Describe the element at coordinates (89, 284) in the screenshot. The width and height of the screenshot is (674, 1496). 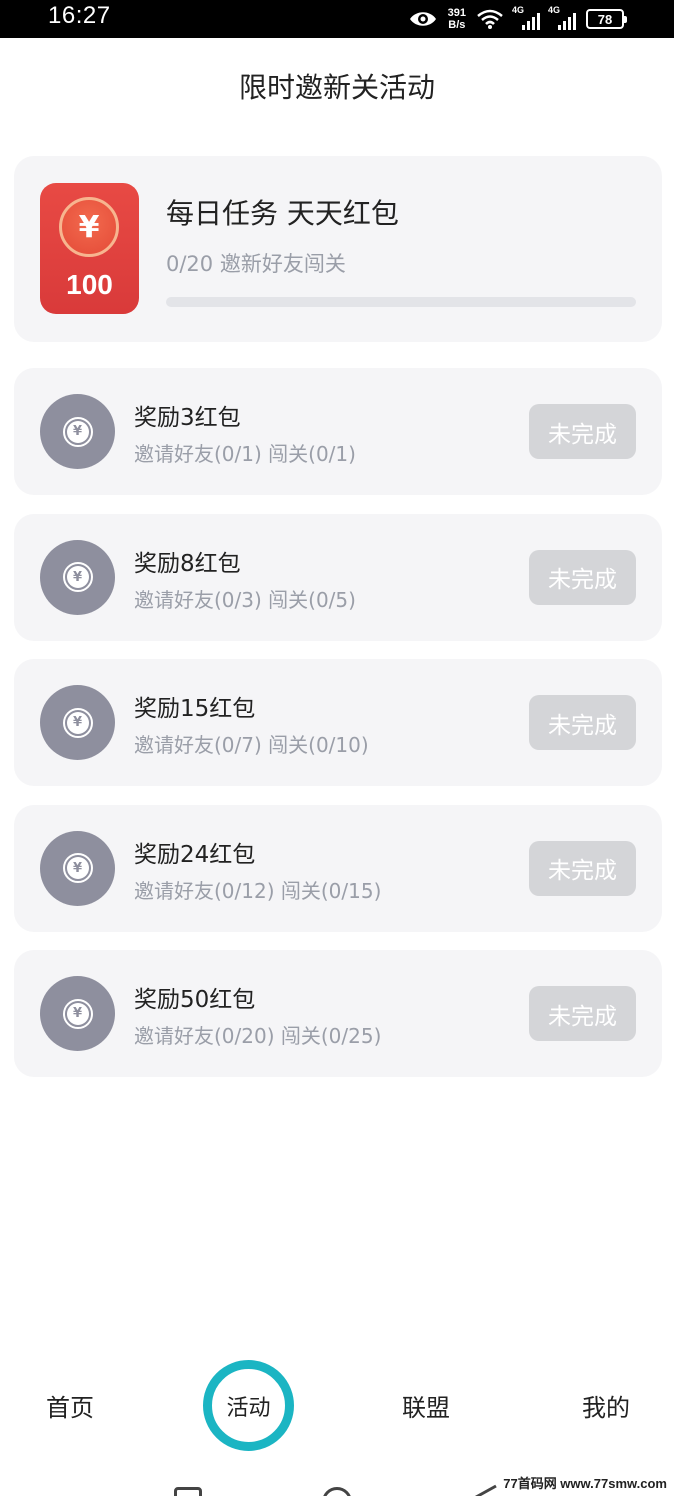
I see `red-packet-amount: 100` at that location.